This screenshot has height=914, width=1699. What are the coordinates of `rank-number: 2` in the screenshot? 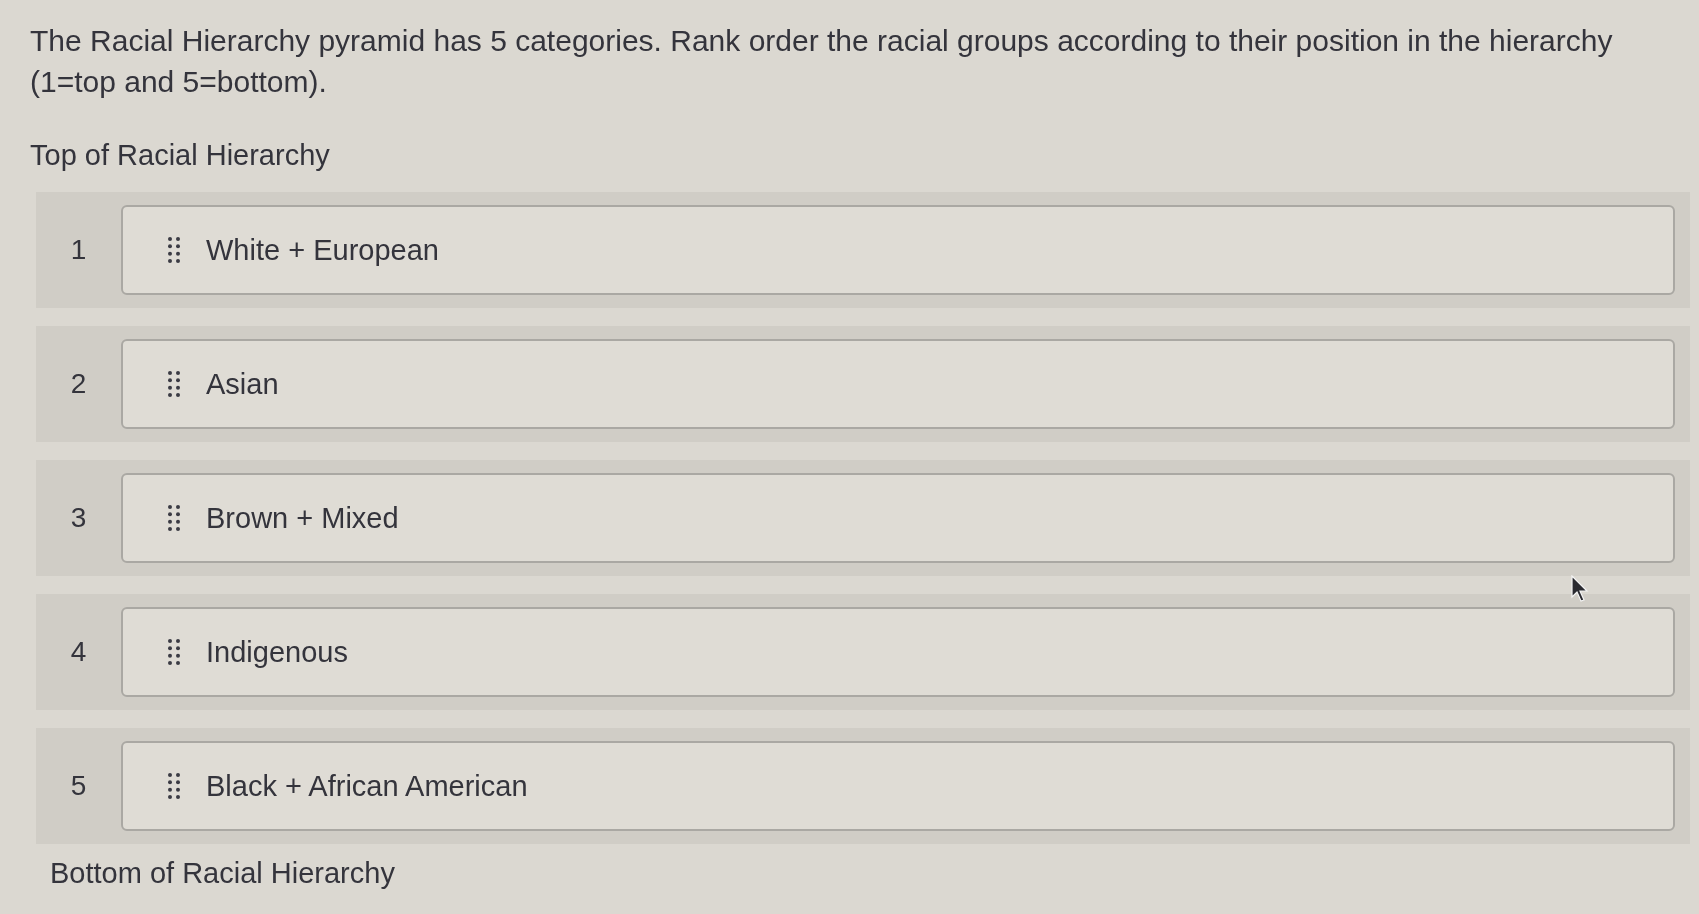 It's located at (78, 384).